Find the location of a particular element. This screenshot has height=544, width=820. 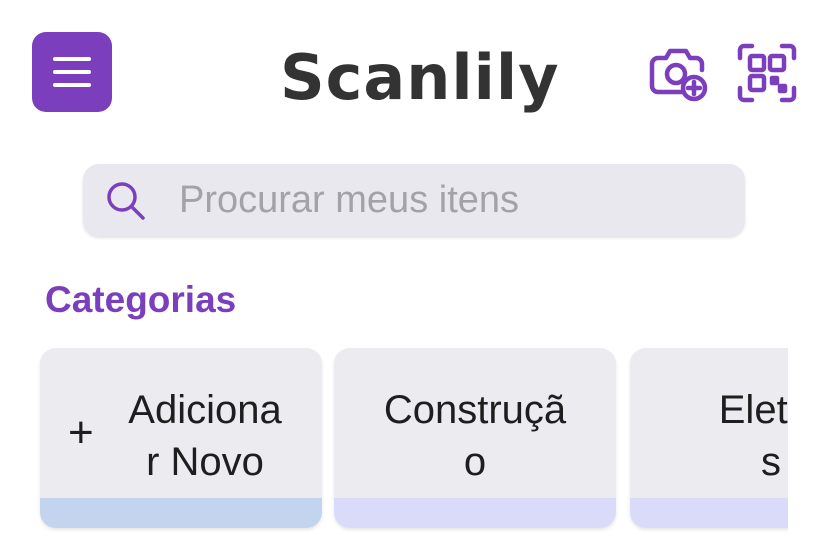

category-label: Construçã o is located at coordinates (475, 436).